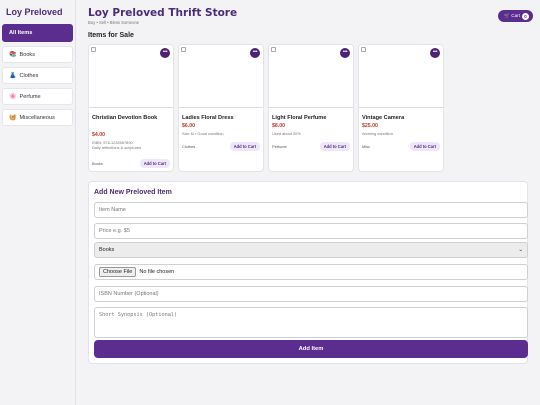  Describe the element at coordinates (221, 146) in the screenshot. I see `product-footer: Clothes Add to Cart` at that location.